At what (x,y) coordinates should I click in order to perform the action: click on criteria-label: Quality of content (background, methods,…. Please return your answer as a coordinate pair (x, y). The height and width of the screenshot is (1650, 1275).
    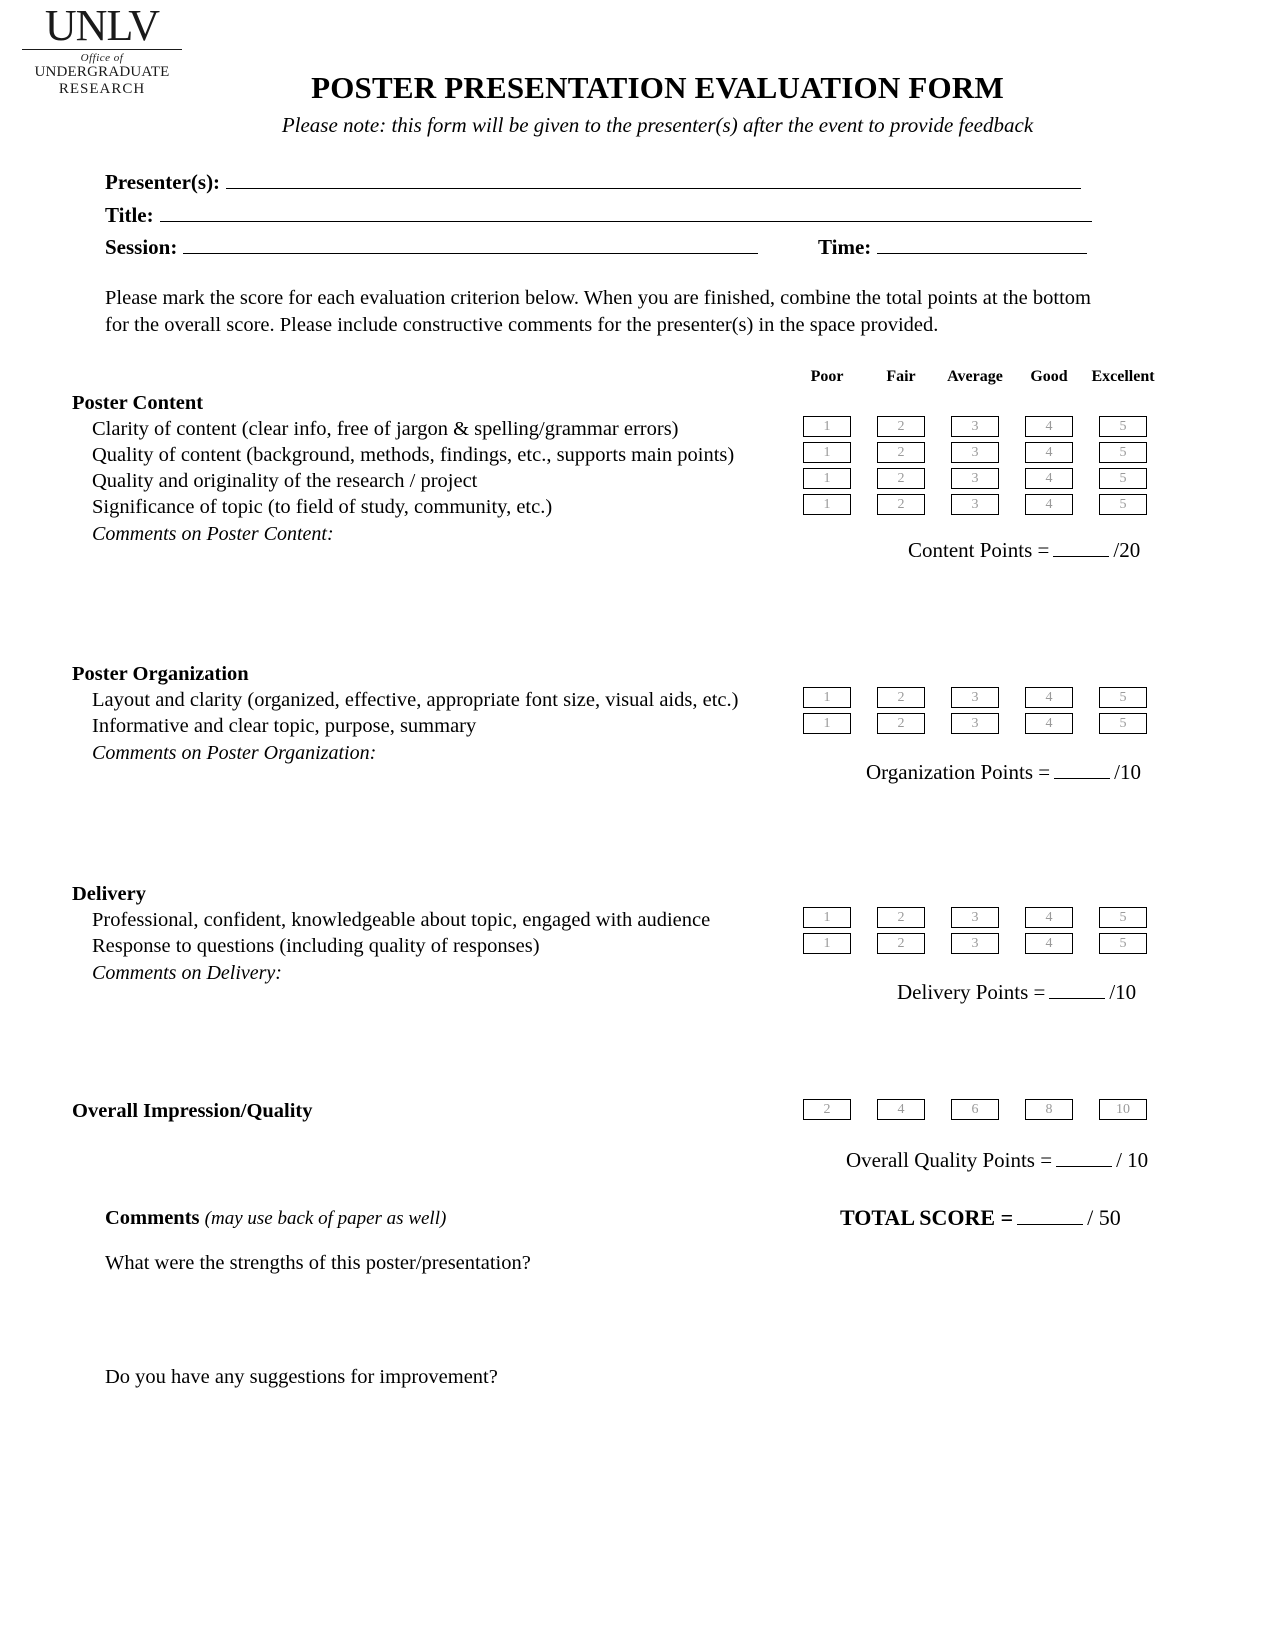
    Looking at the image, I should click on (413, 455).